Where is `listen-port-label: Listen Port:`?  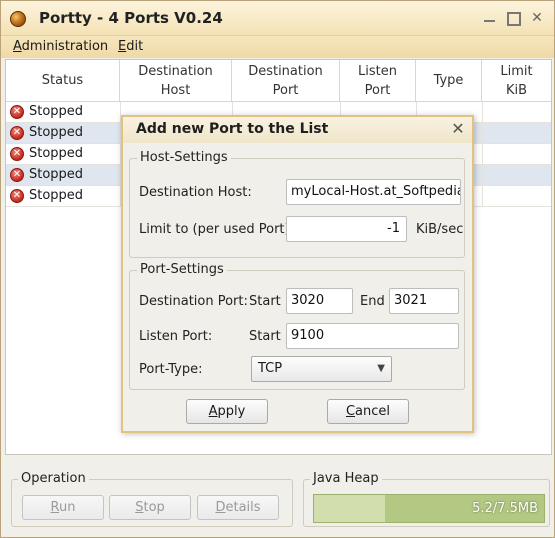
listen-port-label: Listen Port: is located at coordinates (176, 336).